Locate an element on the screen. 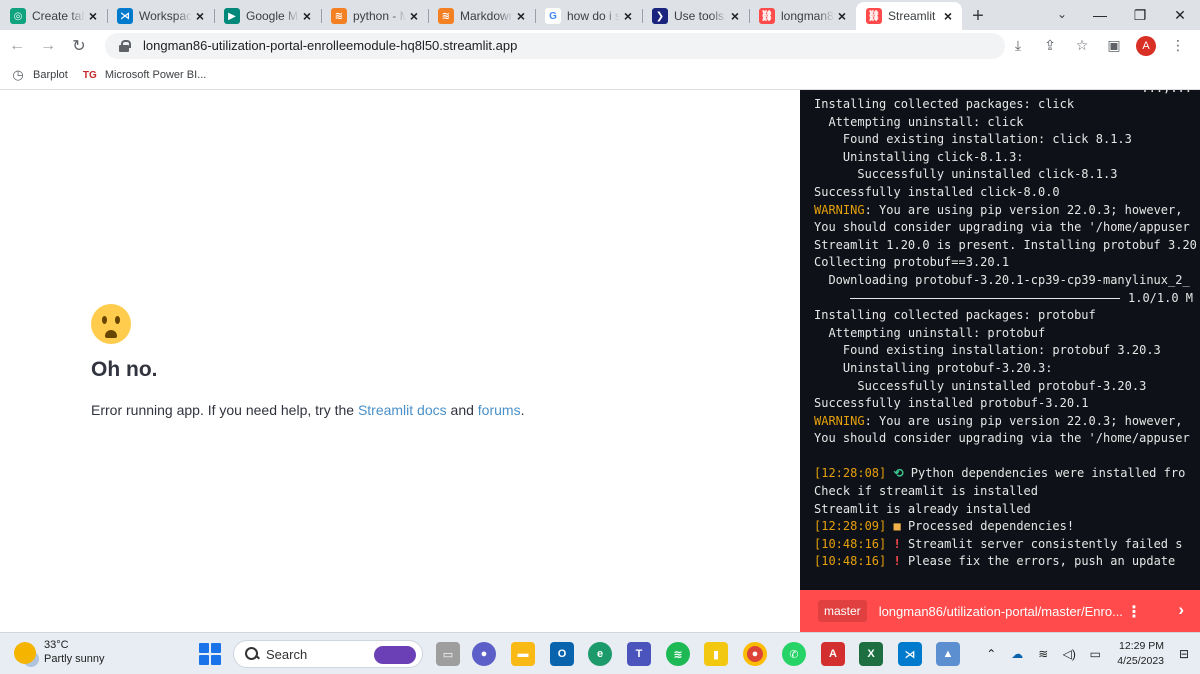  box-status-icon: ■ is located at coordinates (897, 526).